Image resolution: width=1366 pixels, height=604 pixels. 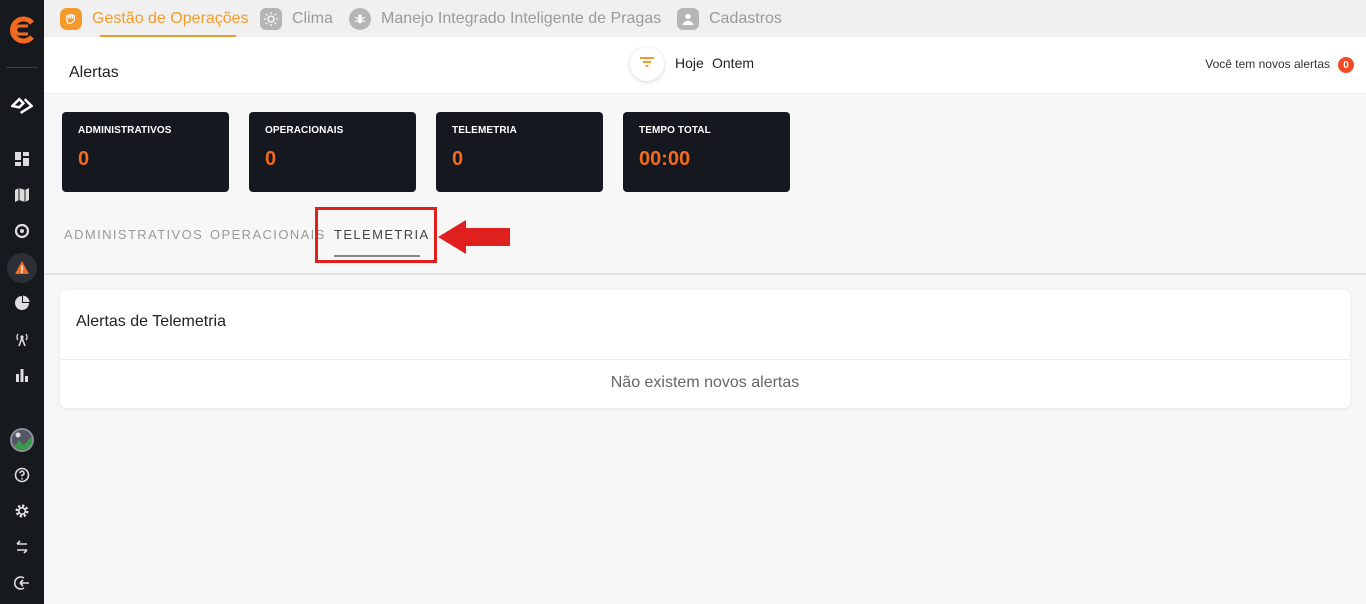 What do you see at coordinates (22, 511) in the screenshot?
I see `settings-gear-icon` at bounding box center [22, 511].